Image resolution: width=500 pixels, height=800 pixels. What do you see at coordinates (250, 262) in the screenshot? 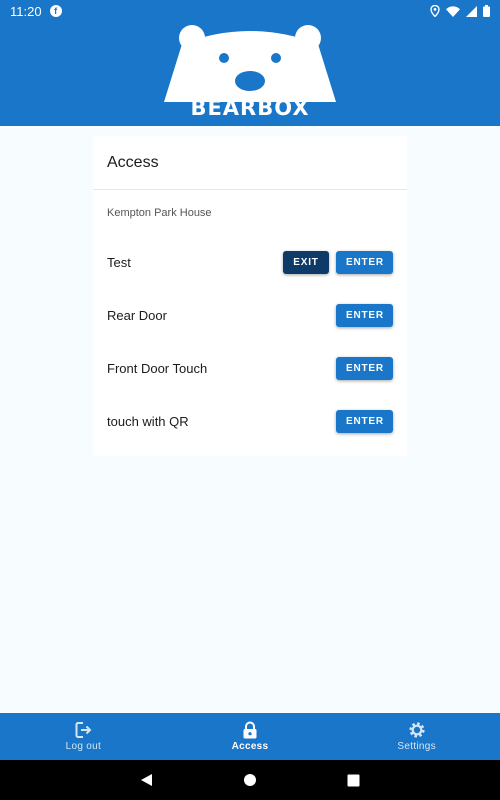
I see `door-row: Test EXIT ENTER` at bounding box center [250, 262].